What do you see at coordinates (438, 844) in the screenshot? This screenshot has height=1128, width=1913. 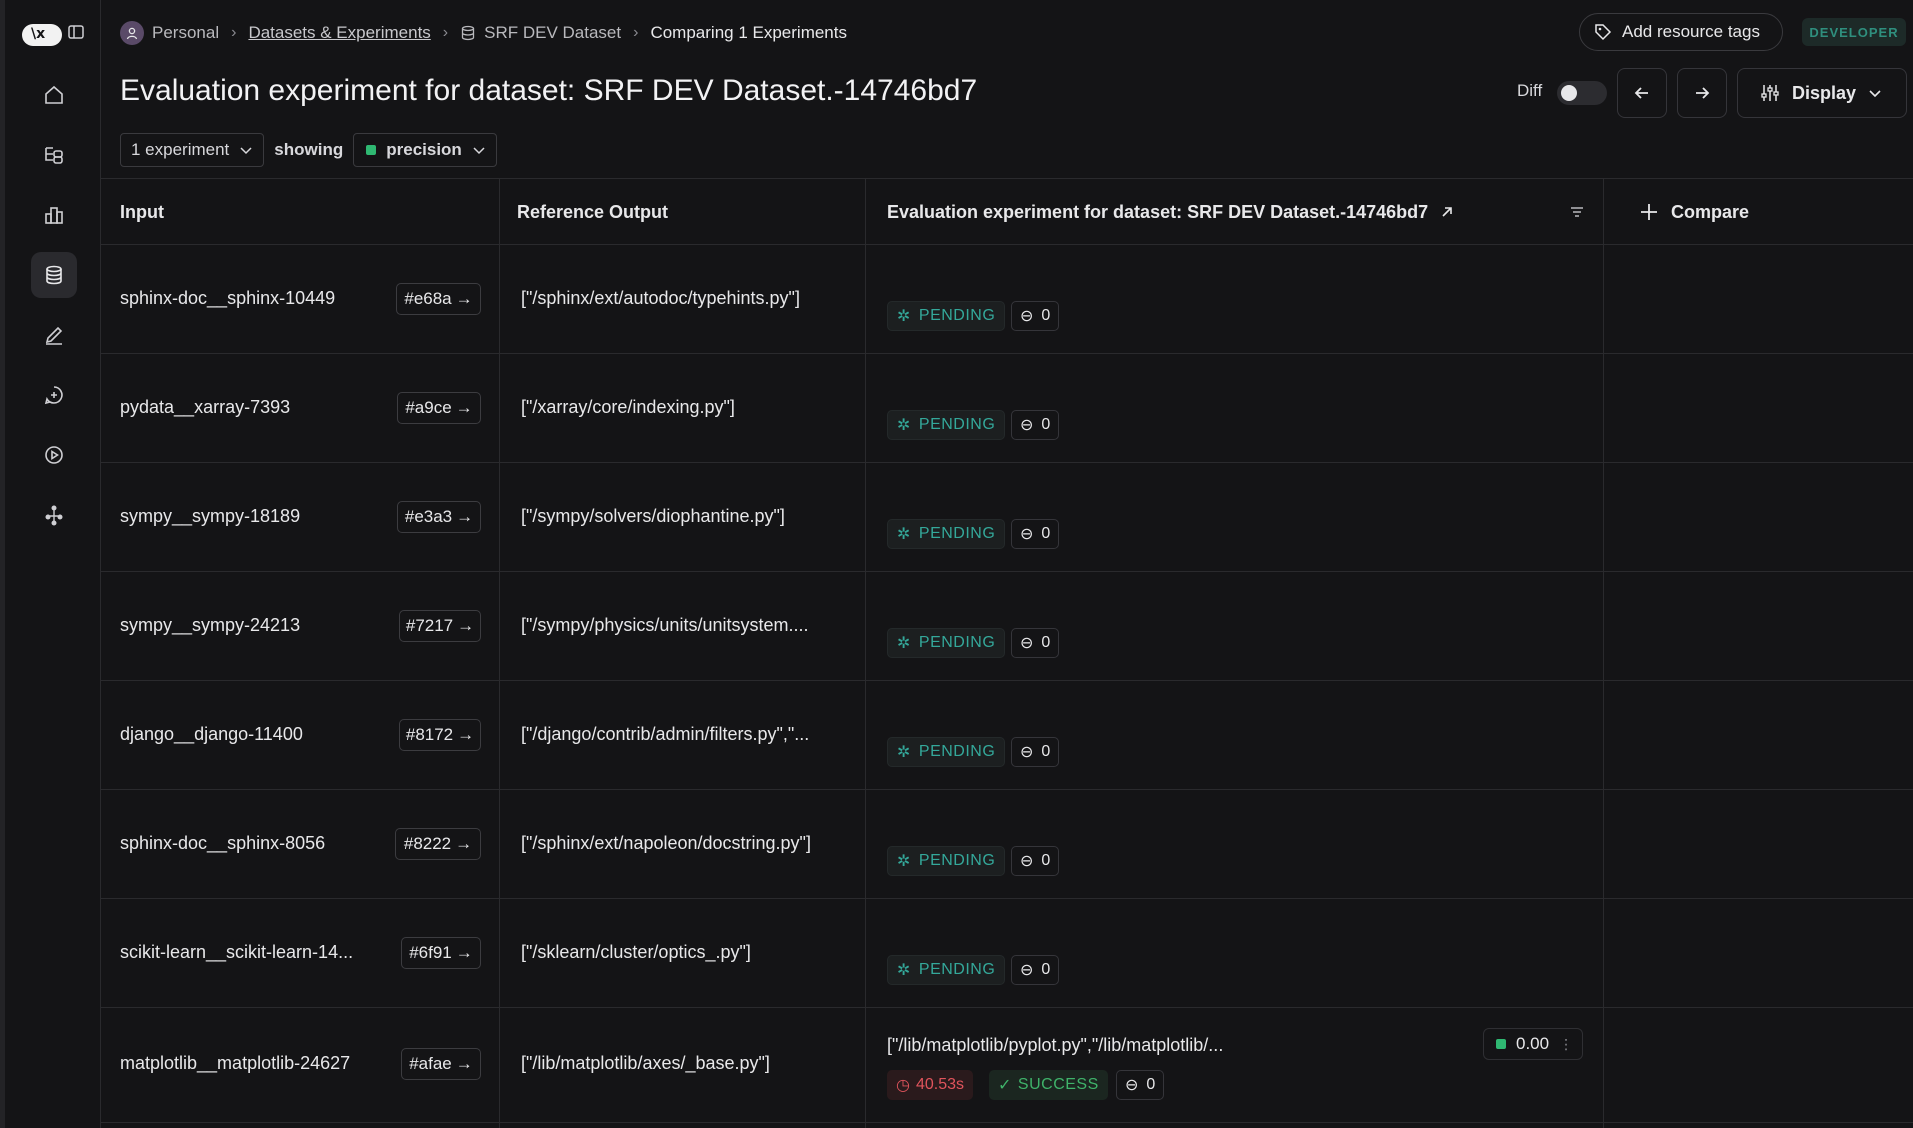 I see `example-id-link: #8222 →` at bounding box center [438, 844].